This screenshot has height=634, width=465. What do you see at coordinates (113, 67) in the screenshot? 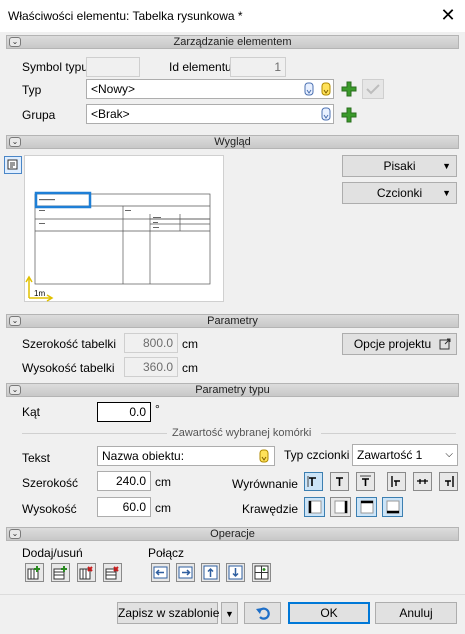
I see `symbol-field` at bounding box center [113, 67].